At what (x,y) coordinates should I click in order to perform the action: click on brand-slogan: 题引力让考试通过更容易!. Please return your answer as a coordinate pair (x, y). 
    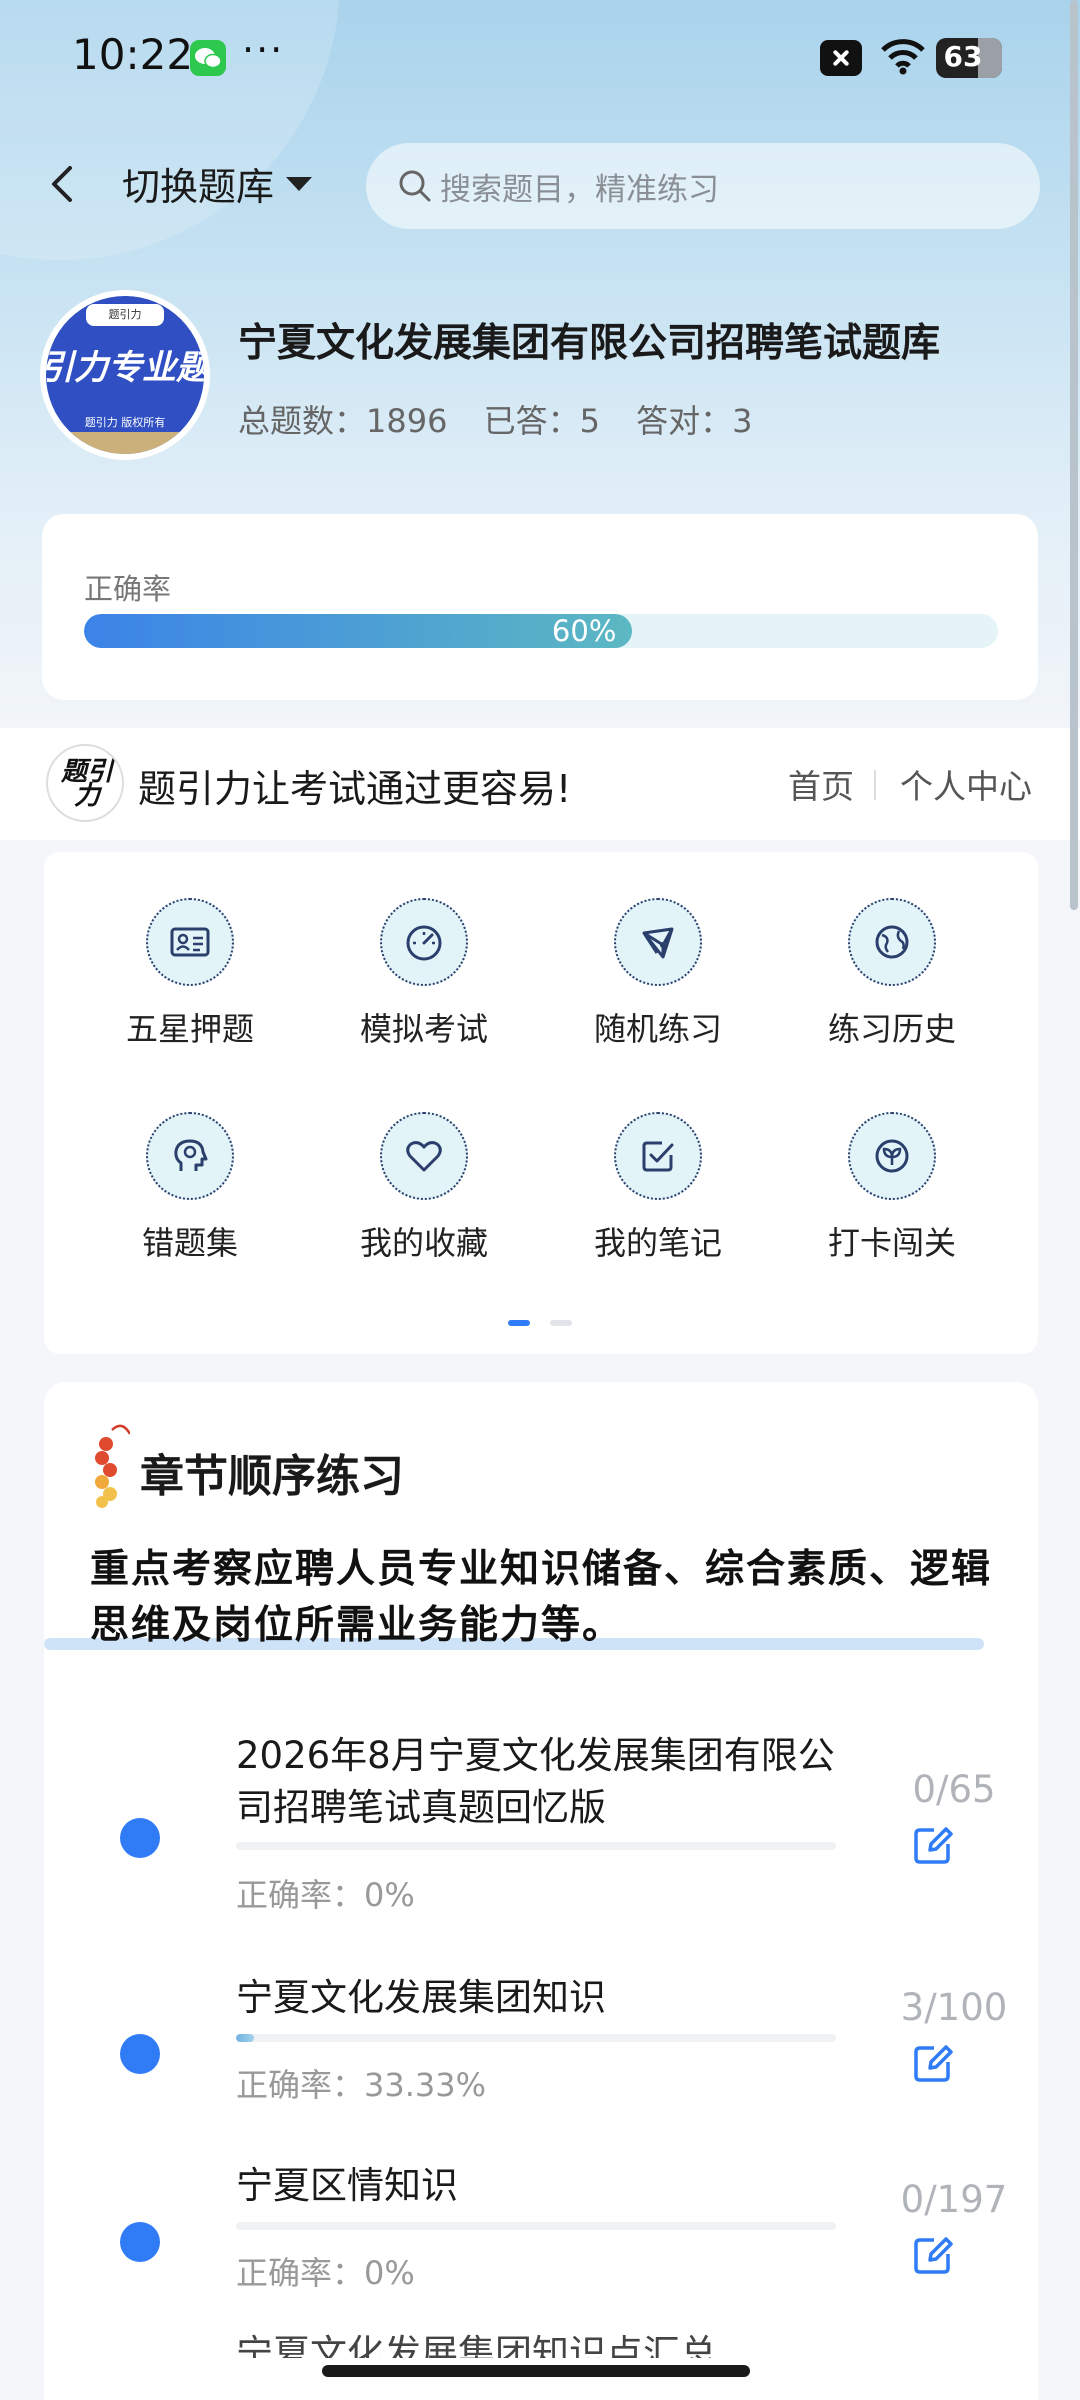
    Looking at the image, I should click on (355, 789).